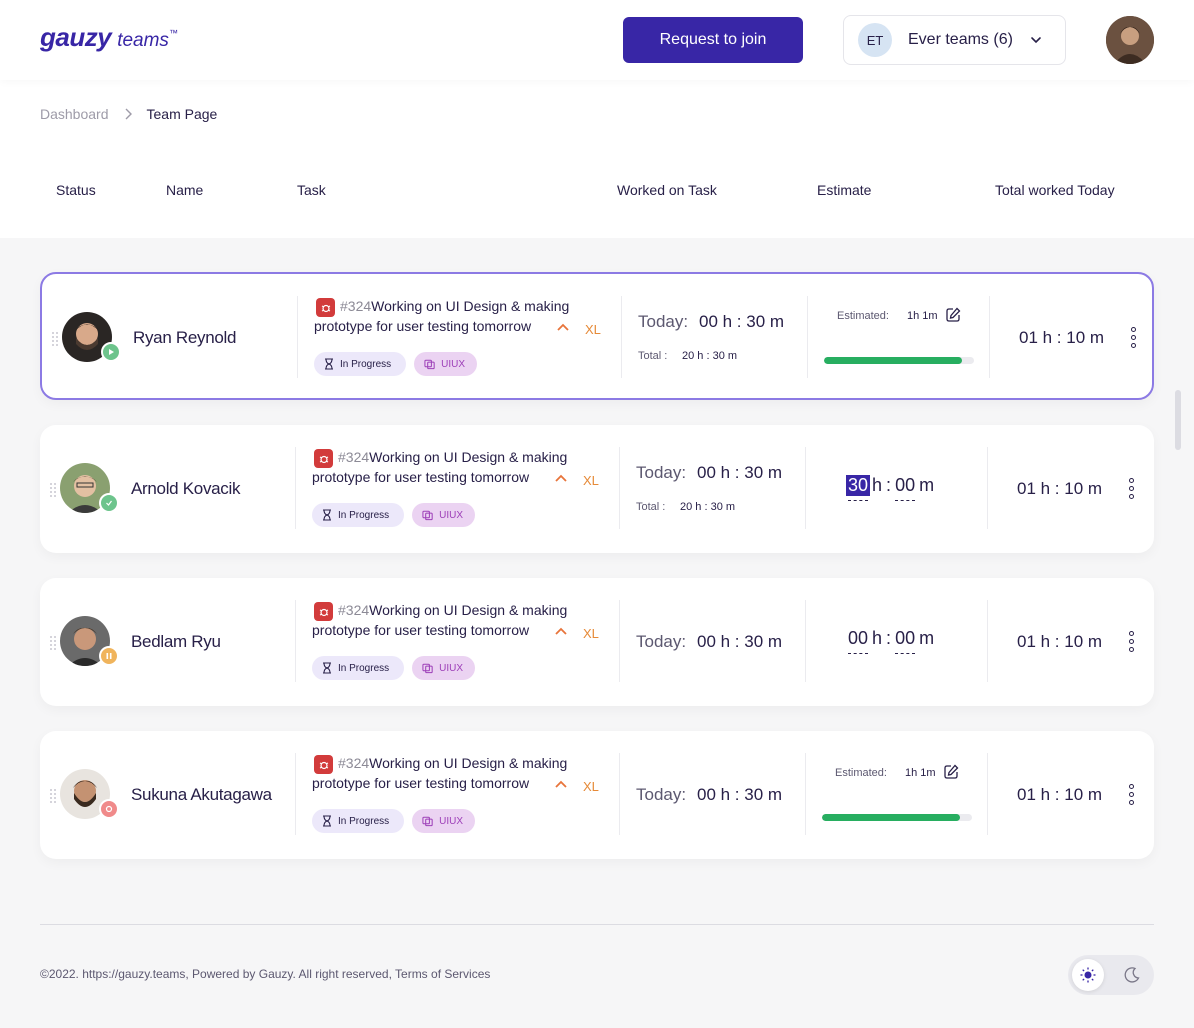 The image size is (1194, 1028). What do you see at coordinates (920, 773) in the screenshot?
I see `estimated-value: 1h 1m` at bounding box center [920, 773].